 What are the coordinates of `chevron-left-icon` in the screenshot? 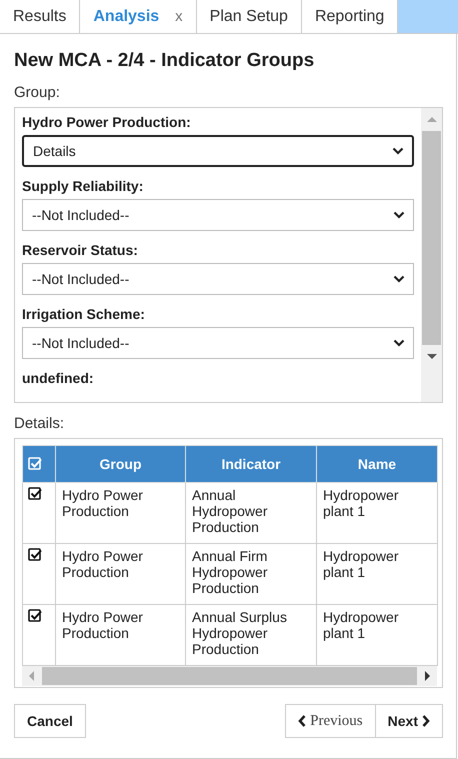 It's located at (302, 721).